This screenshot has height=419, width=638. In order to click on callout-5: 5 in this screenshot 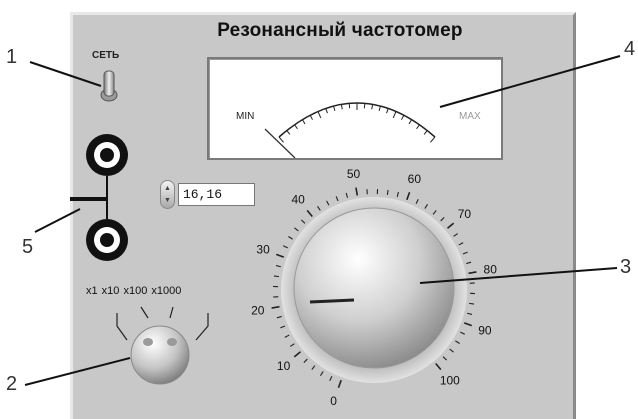, I will do `click(28, 247)`.